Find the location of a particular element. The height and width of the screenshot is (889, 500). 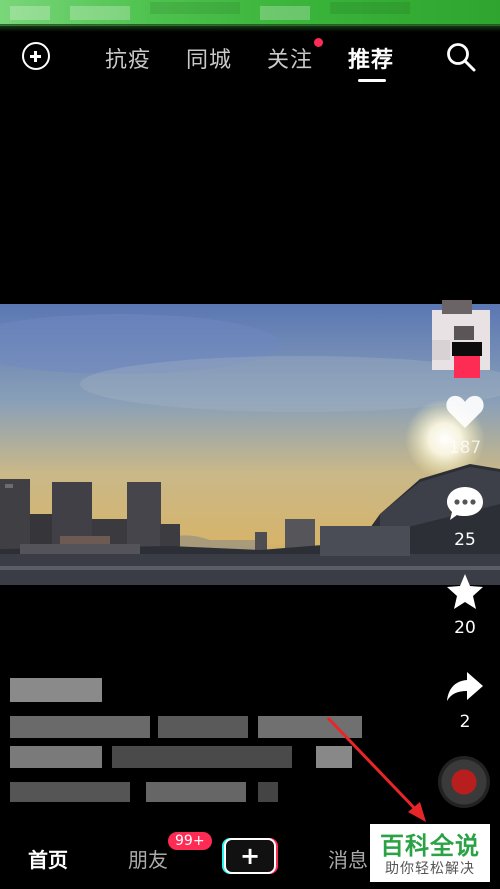

favorite-action: 20 is located at coordinates (465, 605).